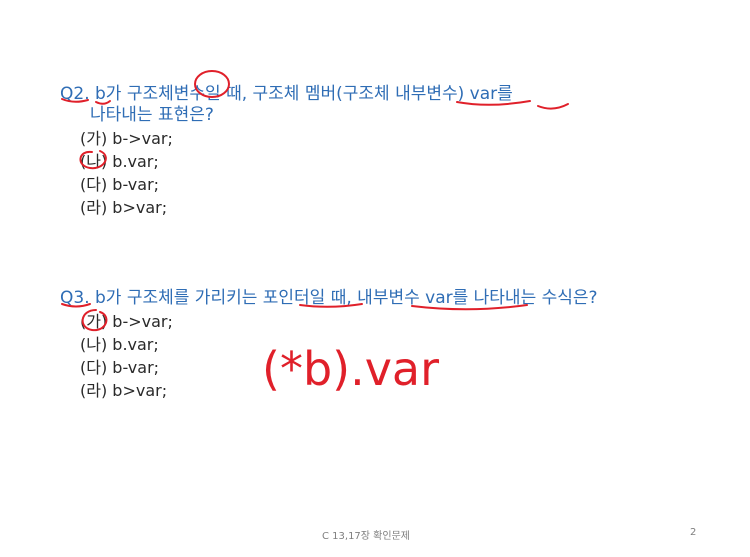 The width and height of the screenshot is (750, 557). Describe the element at coordinates (126, 321) in the screenshot. I see `q3-option-ga: (가) b->var;` at that location.